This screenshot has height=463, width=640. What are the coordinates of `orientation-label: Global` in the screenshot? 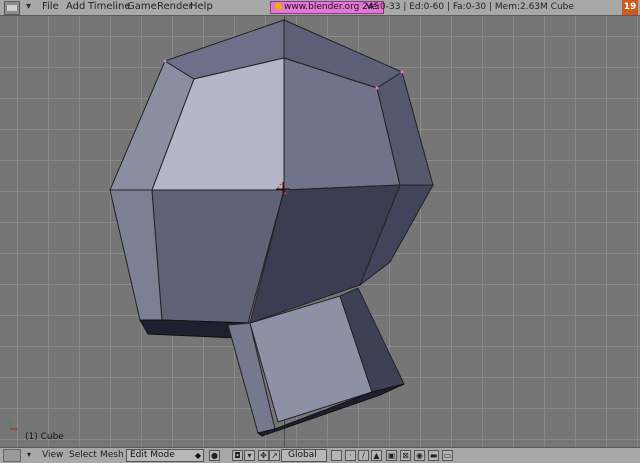 It's located at (302, 455).